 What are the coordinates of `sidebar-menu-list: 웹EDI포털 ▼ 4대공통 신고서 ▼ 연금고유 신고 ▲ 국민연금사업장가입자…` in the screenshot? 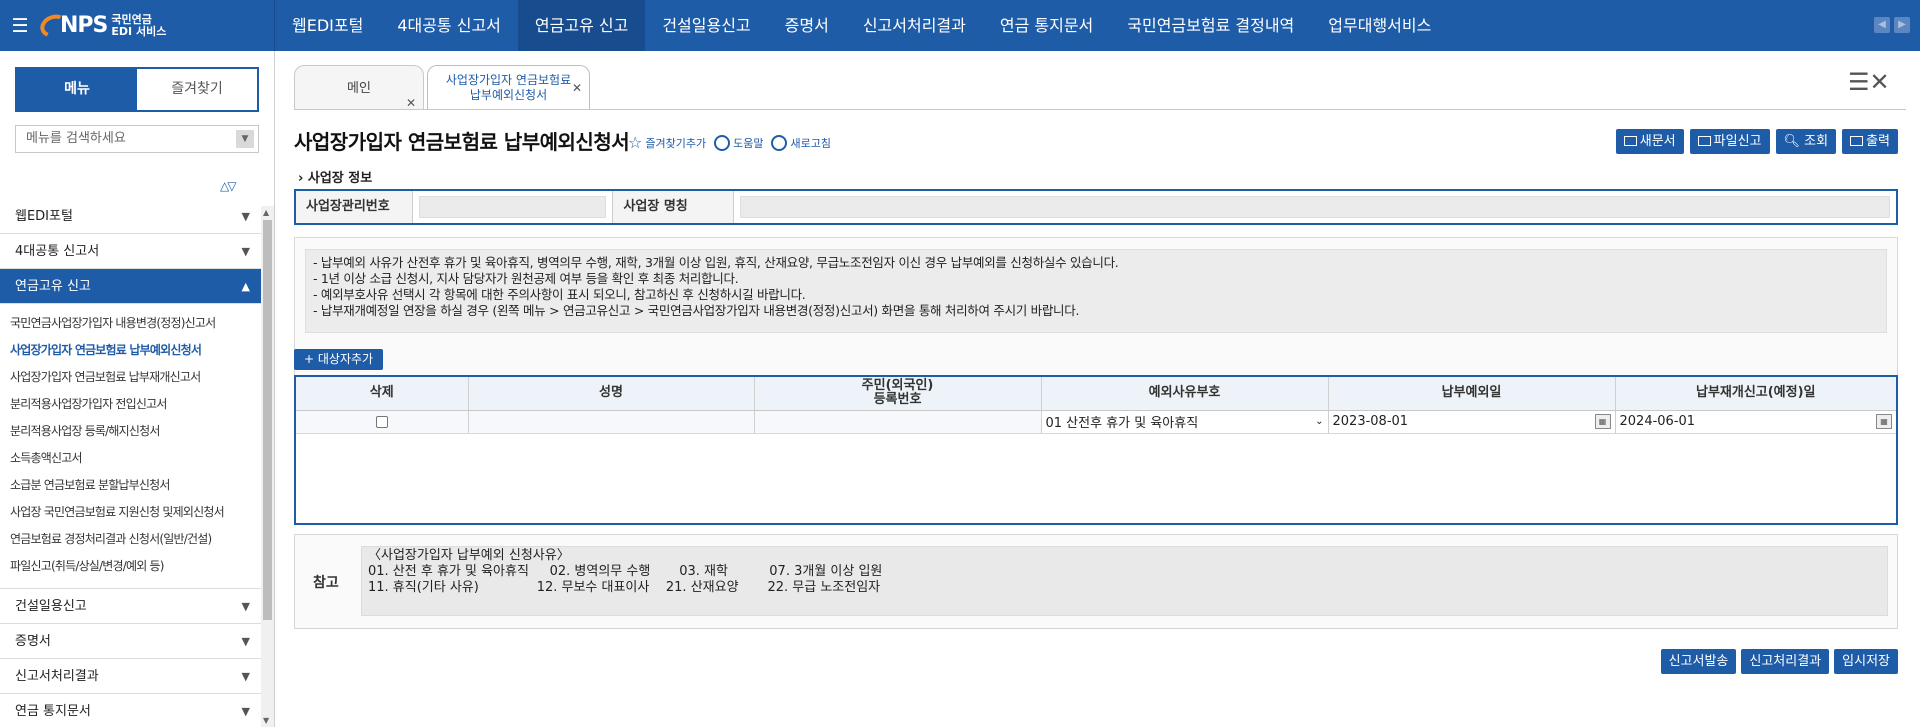 It's located at (131, 463).